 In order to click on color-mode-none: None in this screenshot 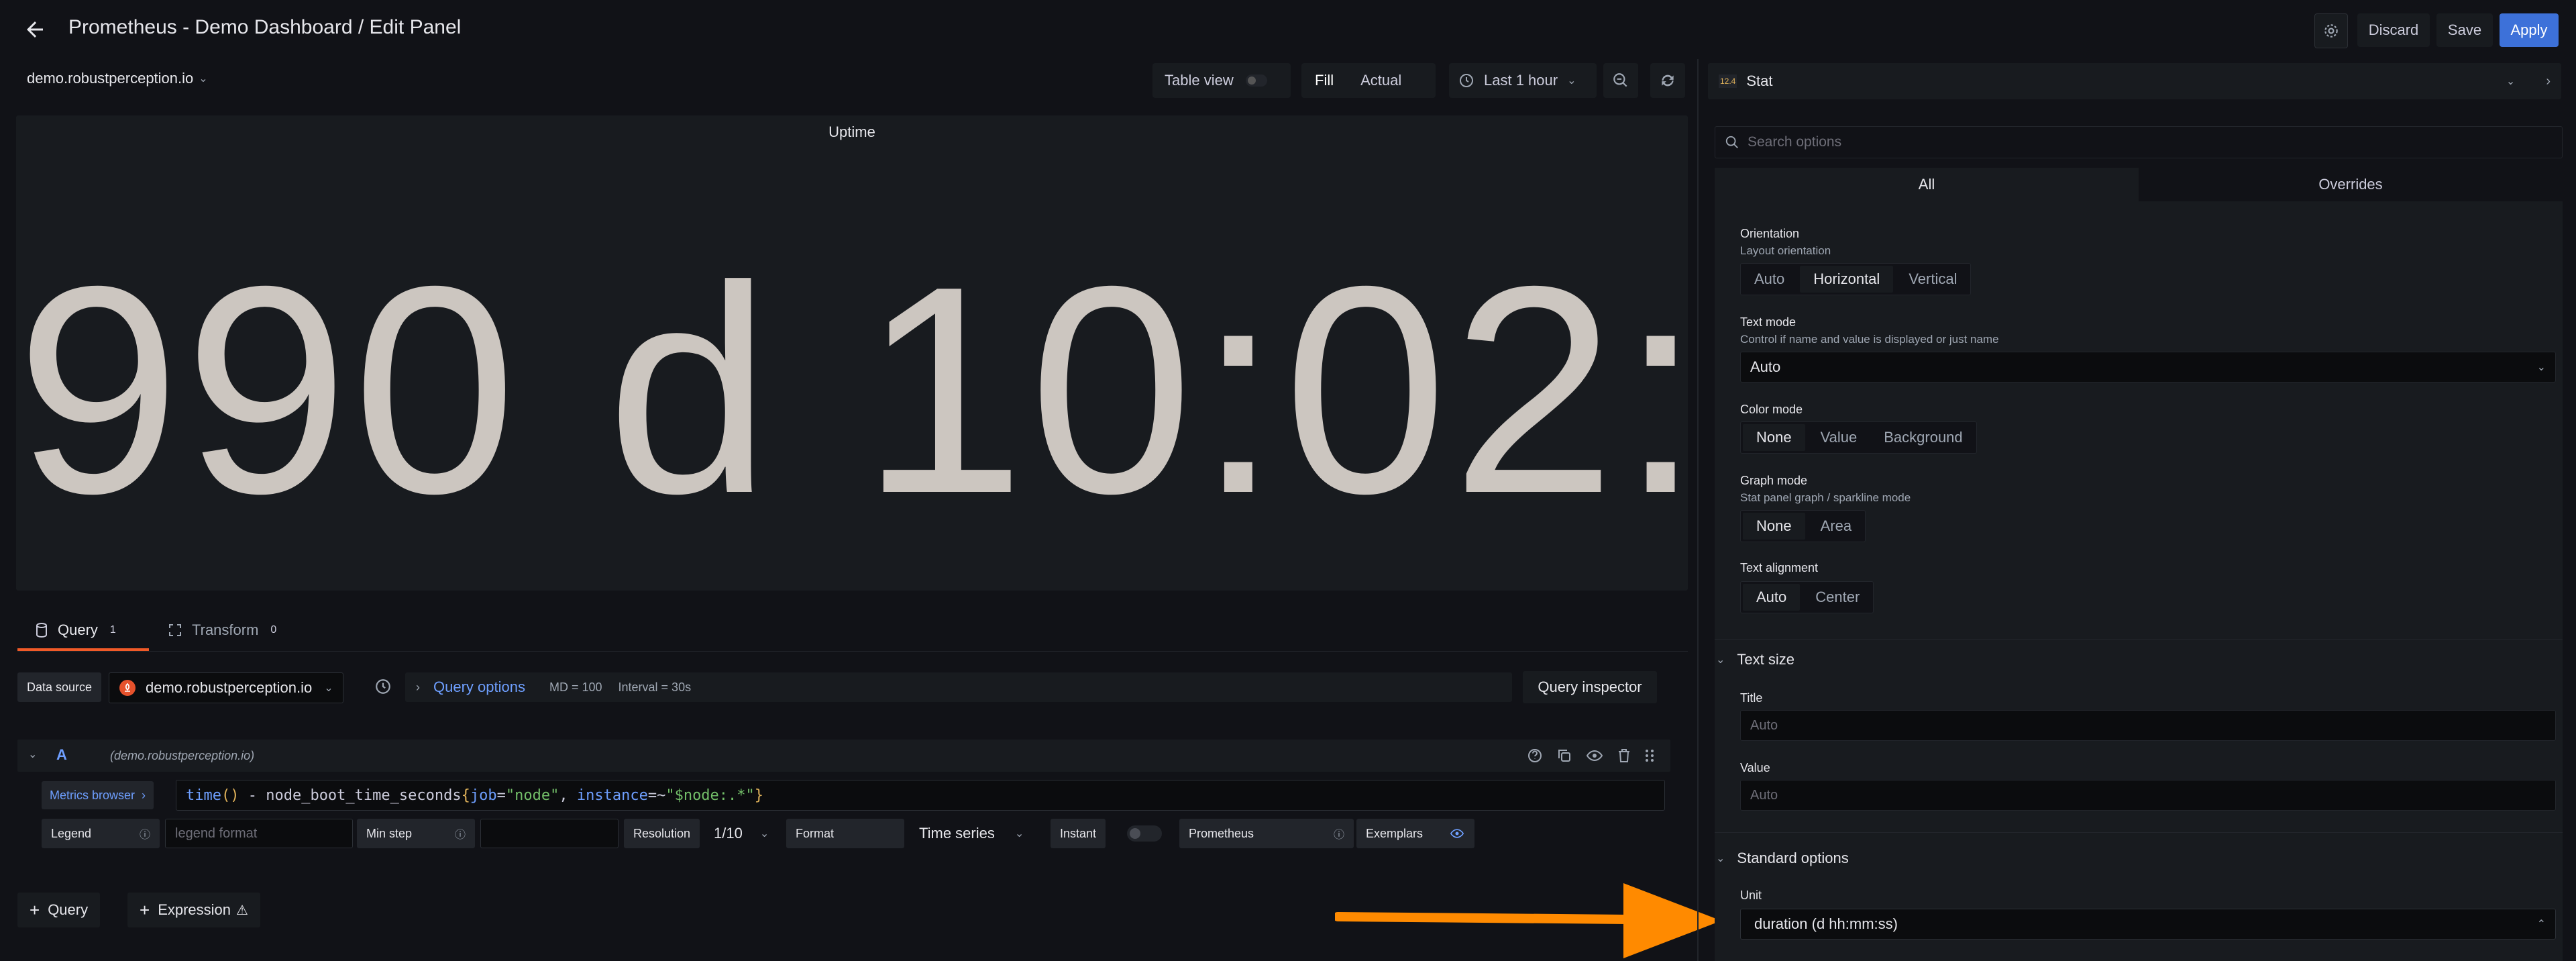, I will do `click(1774, 437)`.